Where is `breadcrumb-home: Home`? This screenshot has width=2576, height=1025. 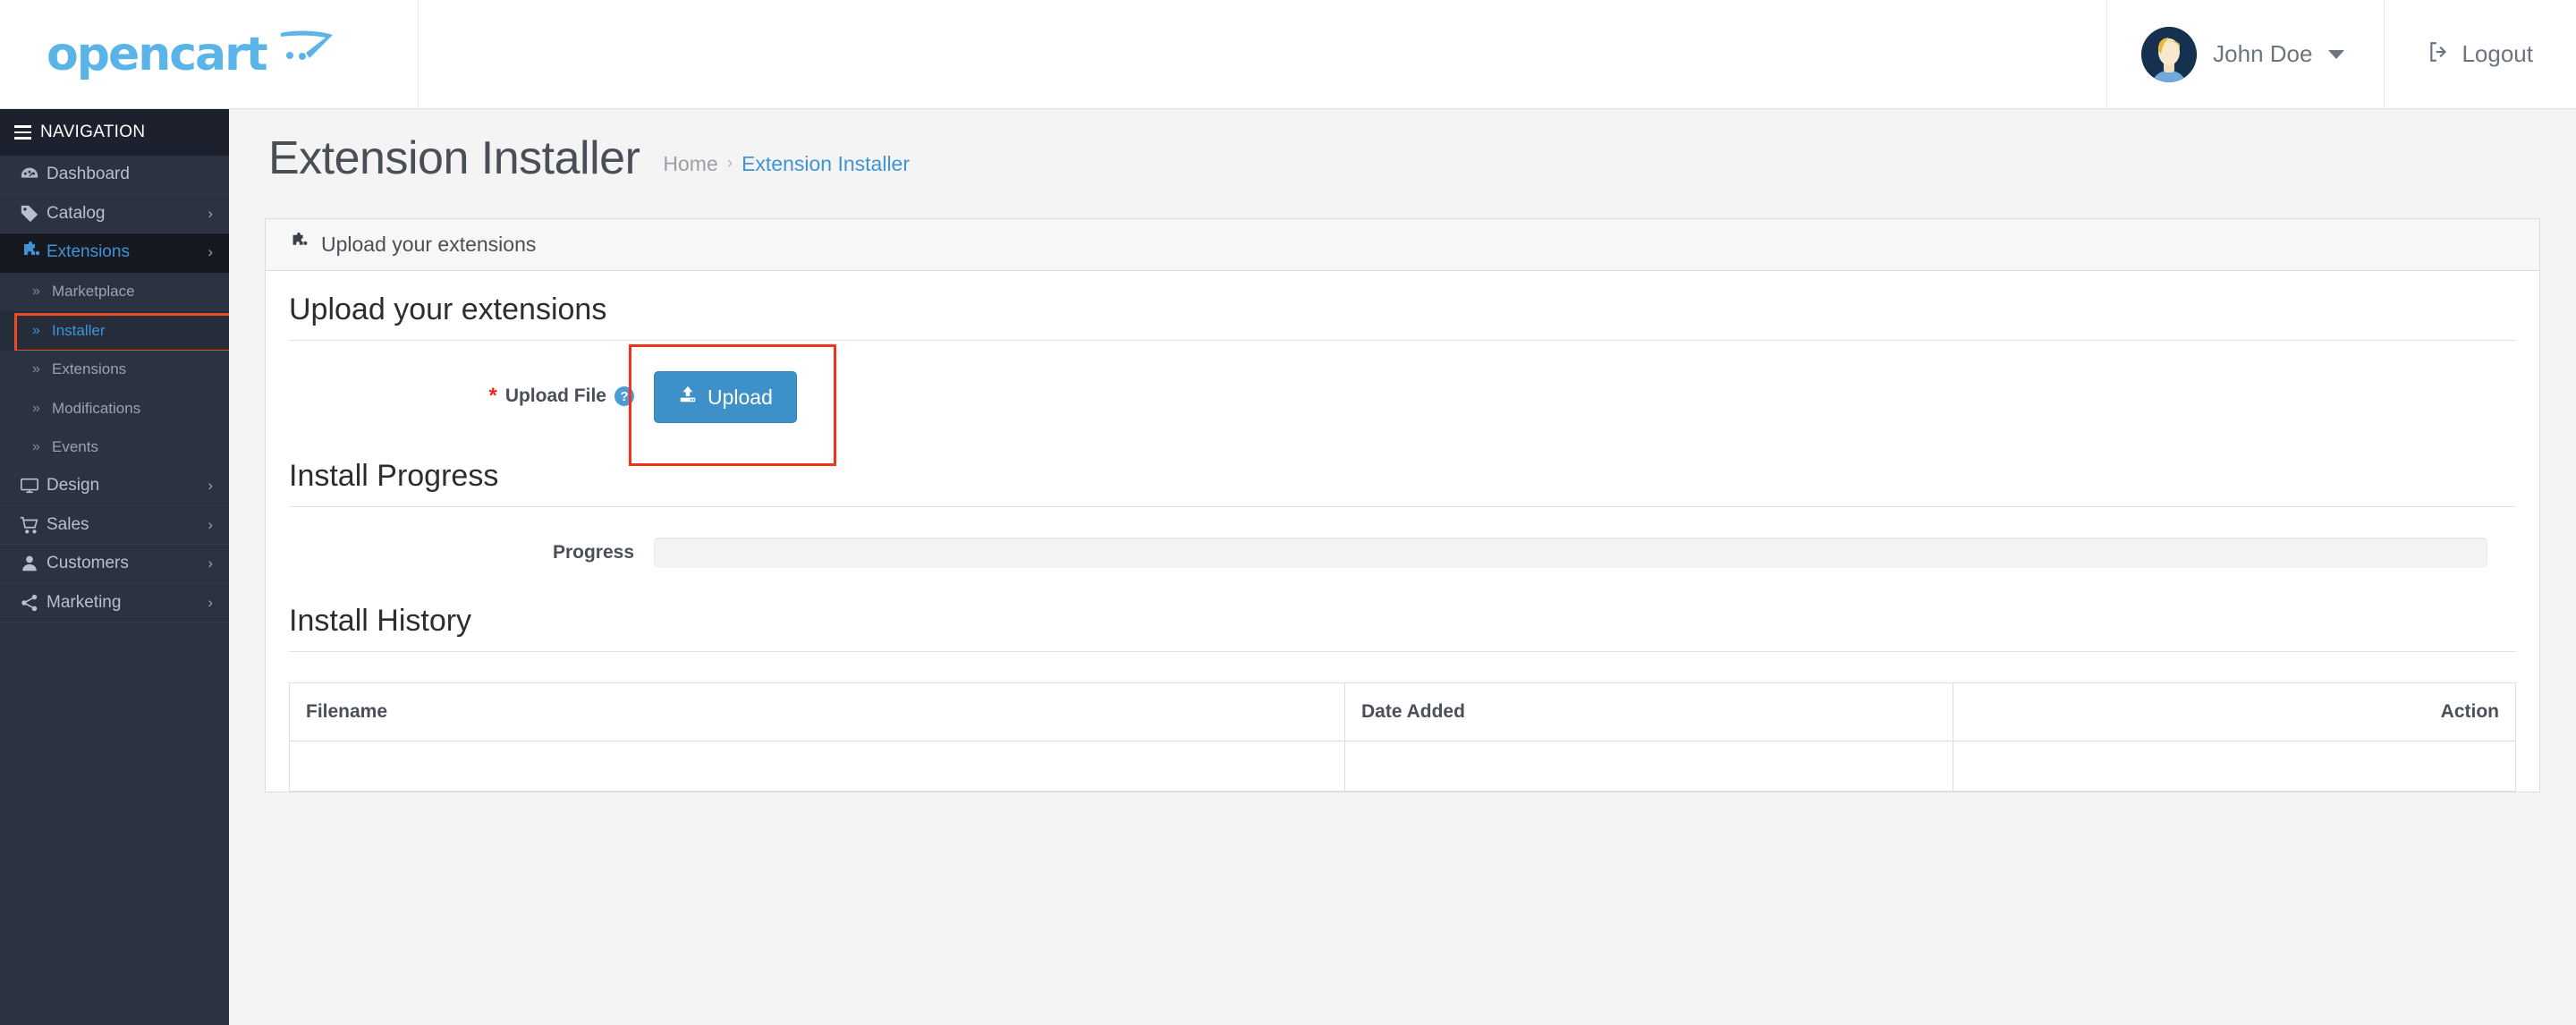 breadcrumb-home: Home is located at coordinates (690, 164).